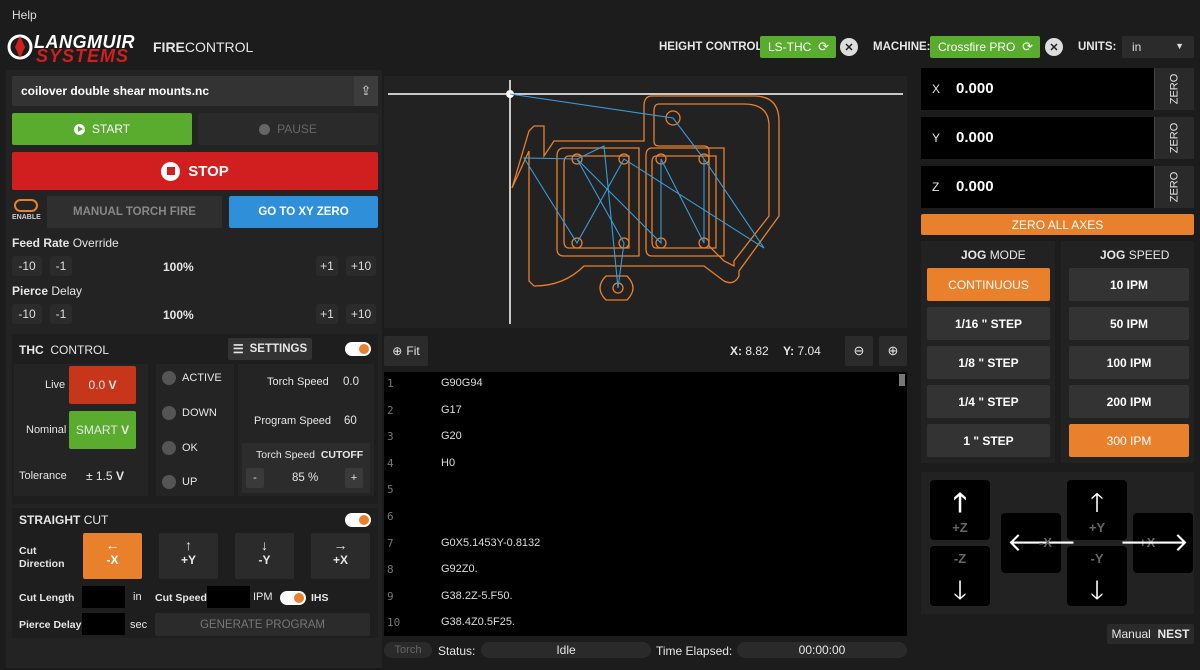 Image resolution: width=1200 pixels, height=670 pixels. What do you see at coordinates (1097, 510) in the screenshot?
I see `jog-pos-y-button: 🡑 +Y` at bounding box center [1097, 510].